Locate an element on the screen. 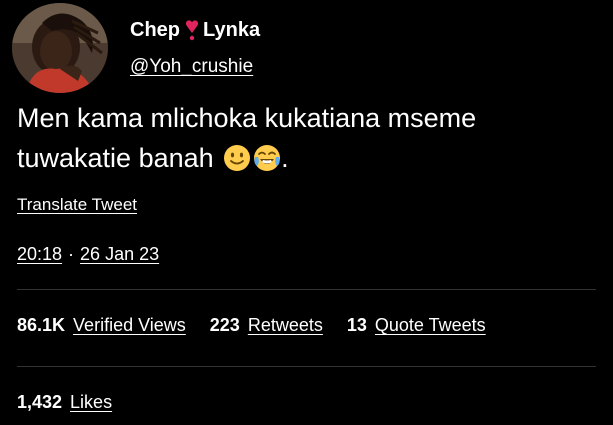 This screenshot has width=613, height=425. display-name: Chep Lynka is located at coordinates (195, 30).